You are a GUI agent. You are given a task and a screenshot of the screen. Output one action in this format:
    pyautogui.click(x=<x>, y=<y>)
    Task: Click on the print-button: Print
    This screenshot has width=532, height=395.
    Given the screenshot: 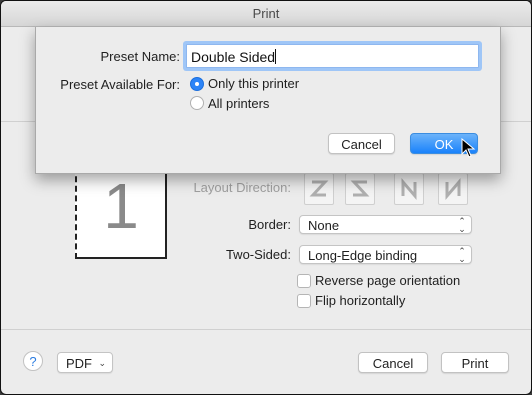 What is the action you would take?
    pyautogui.click(x=475, y=362)
    